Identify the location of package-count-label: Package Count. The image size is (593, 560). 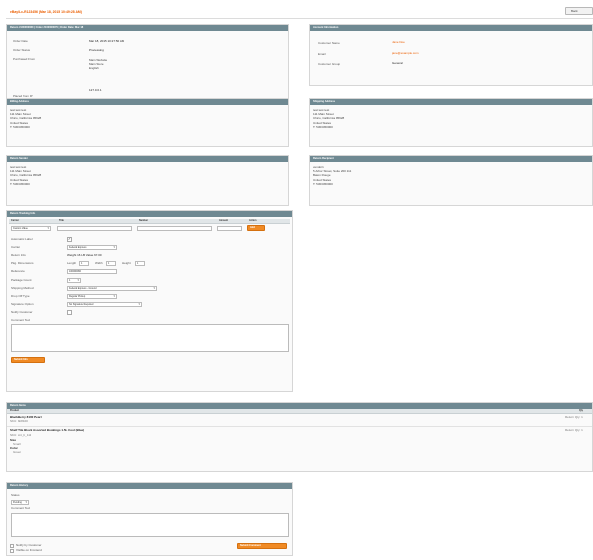
(21, 280).